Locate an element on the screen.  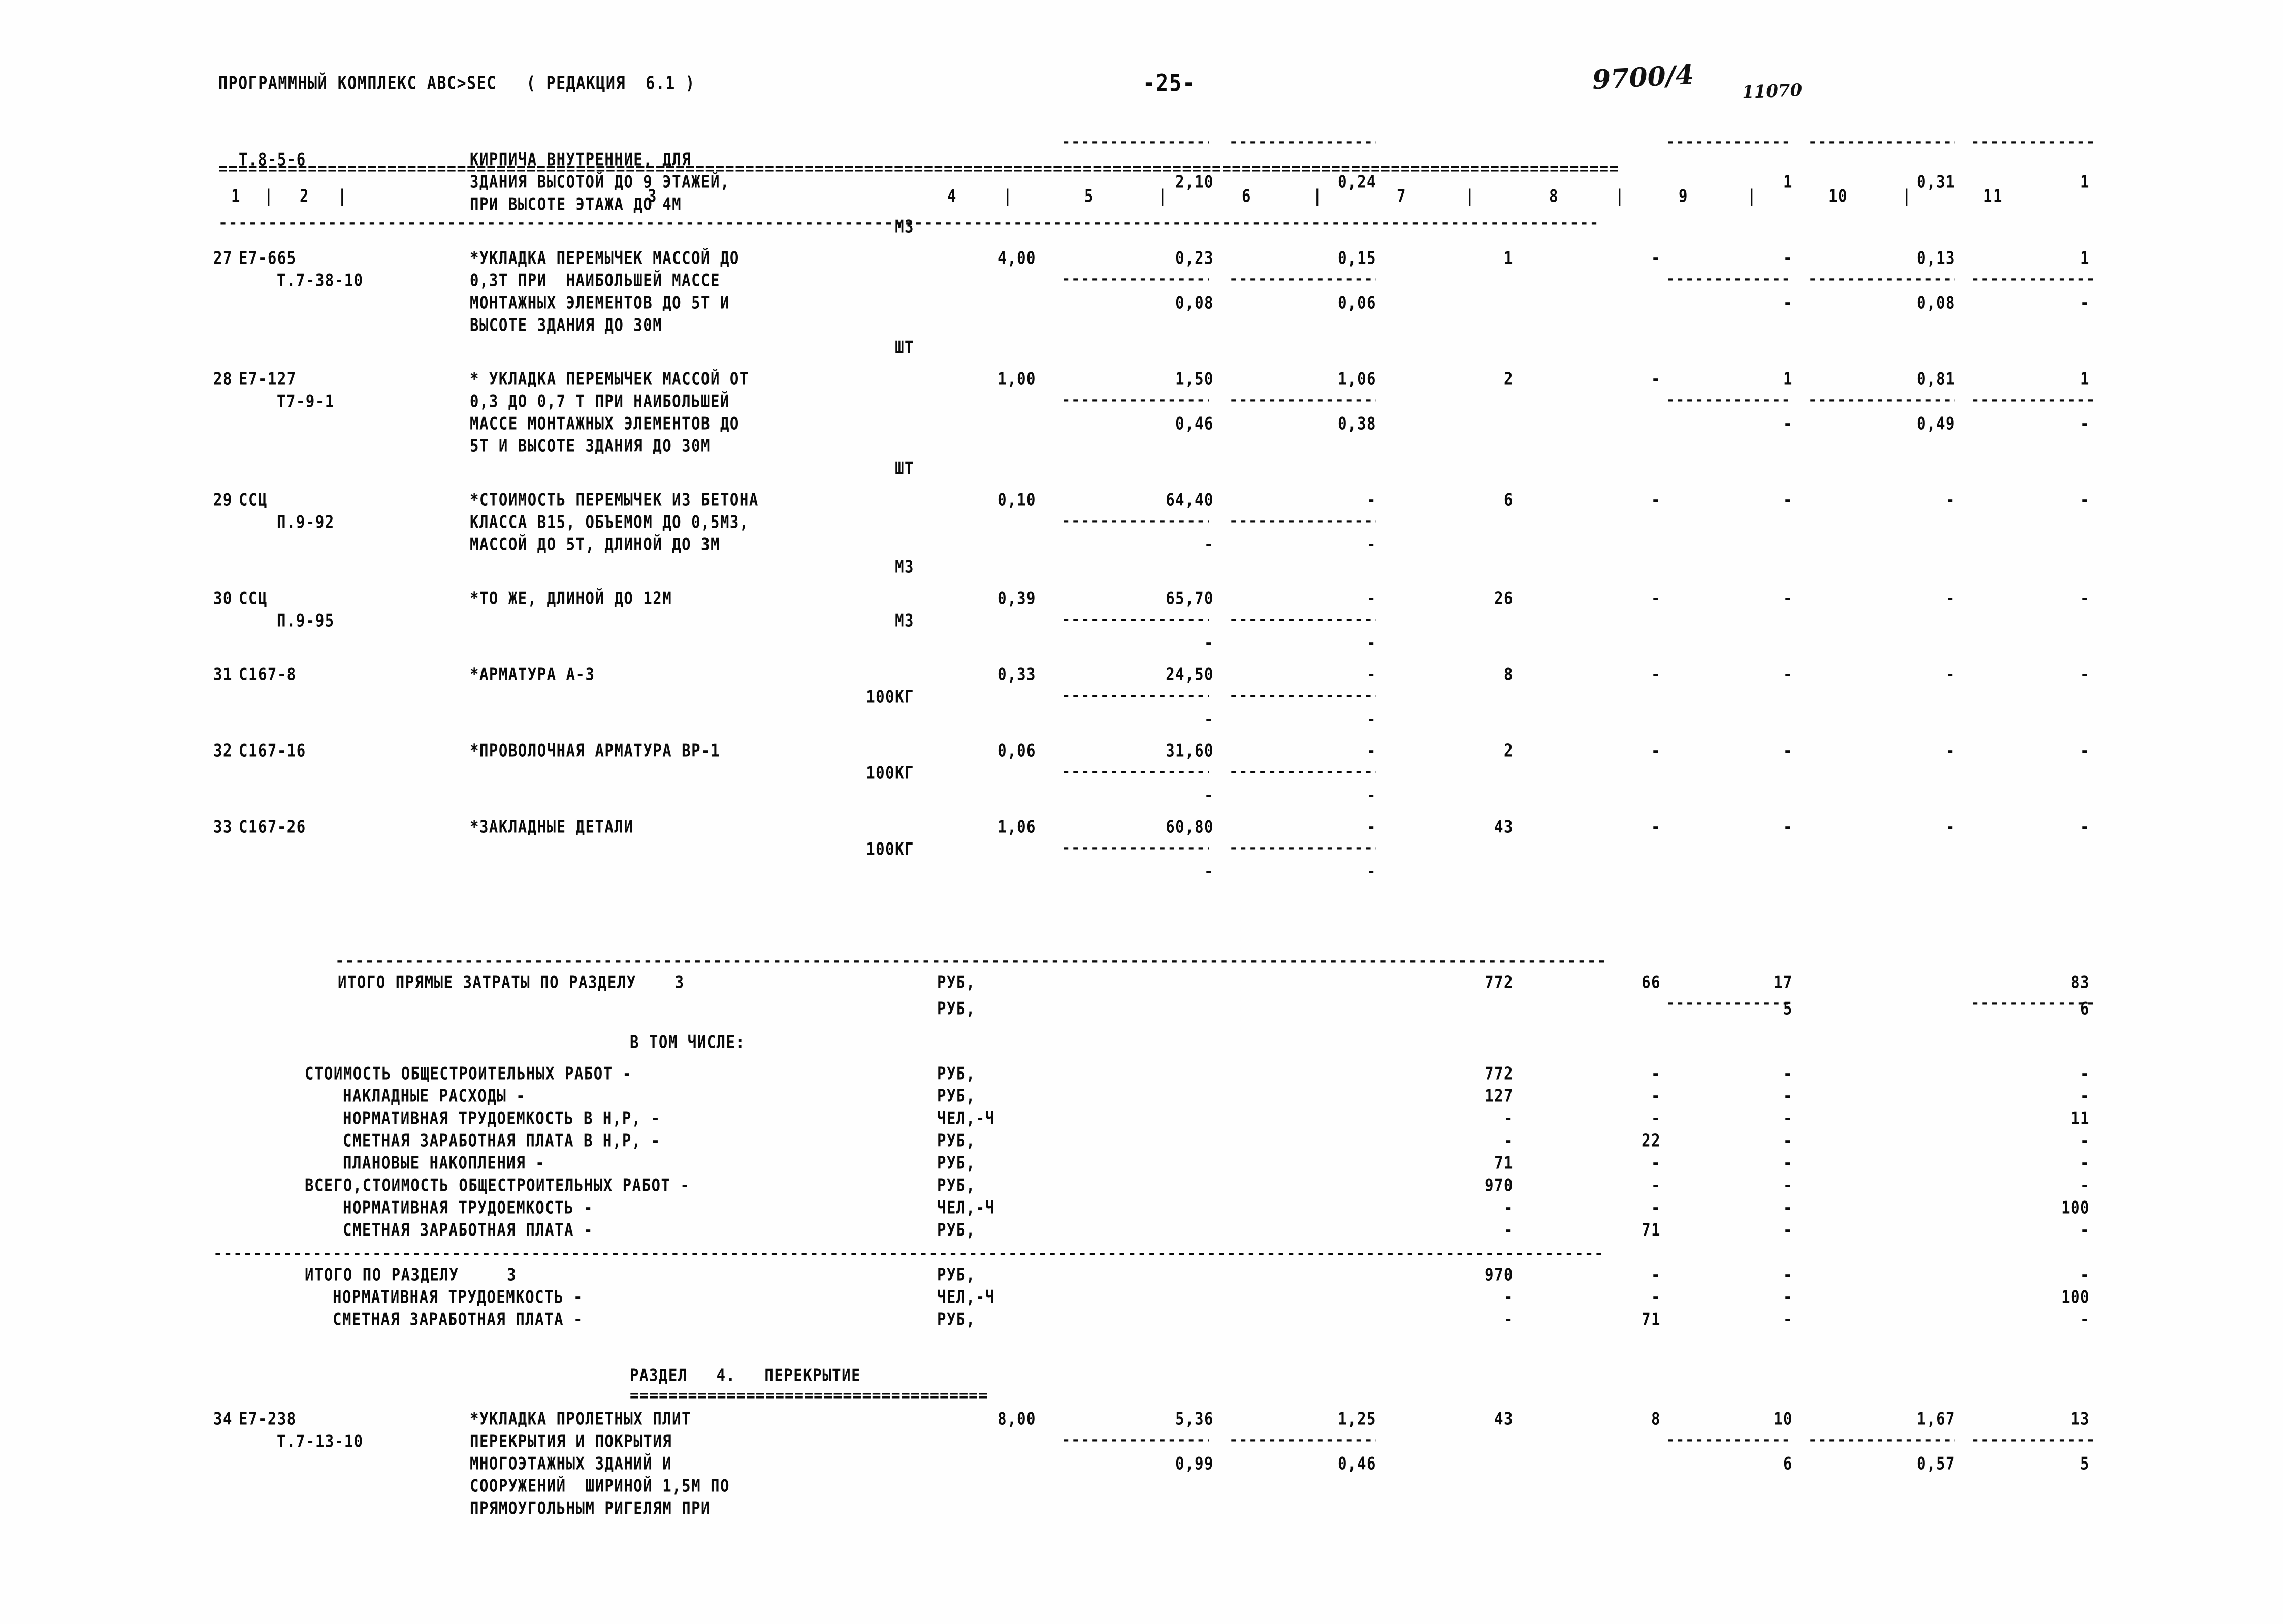
detail-5-c7: 970 is located at coordinates (1499, 1185).